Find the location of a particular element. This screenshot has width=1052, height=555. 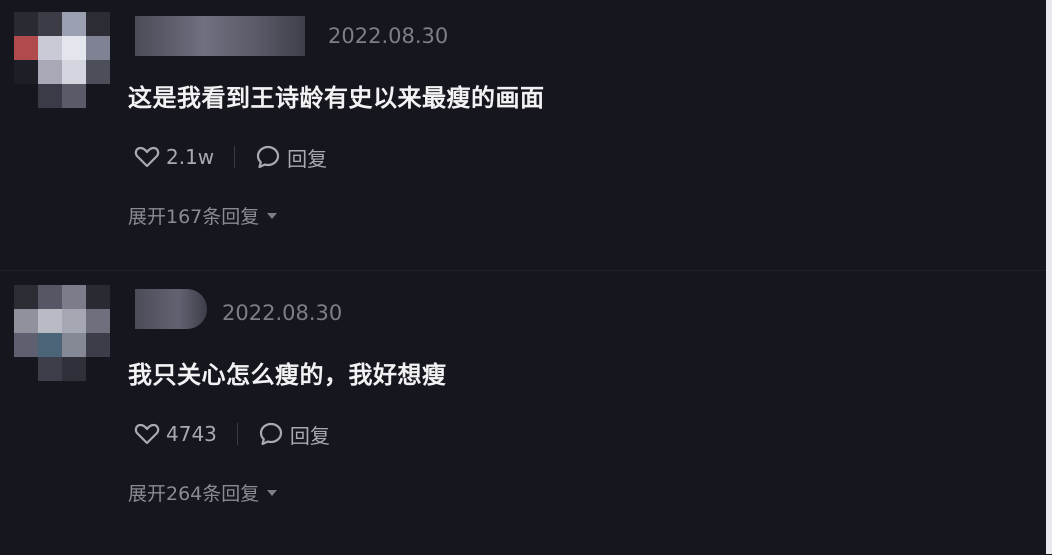

like-button: 2.1w is located at coordinates (174, 157).